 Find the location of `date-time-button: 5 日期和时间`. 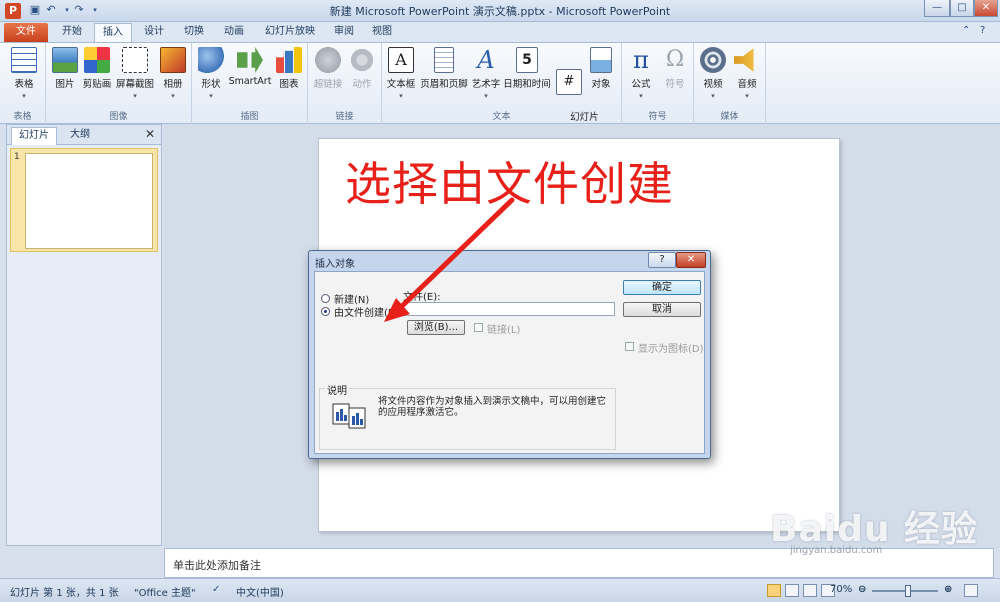

date-time-button: 5 日期和时间 is located at coordinates (527, 68).